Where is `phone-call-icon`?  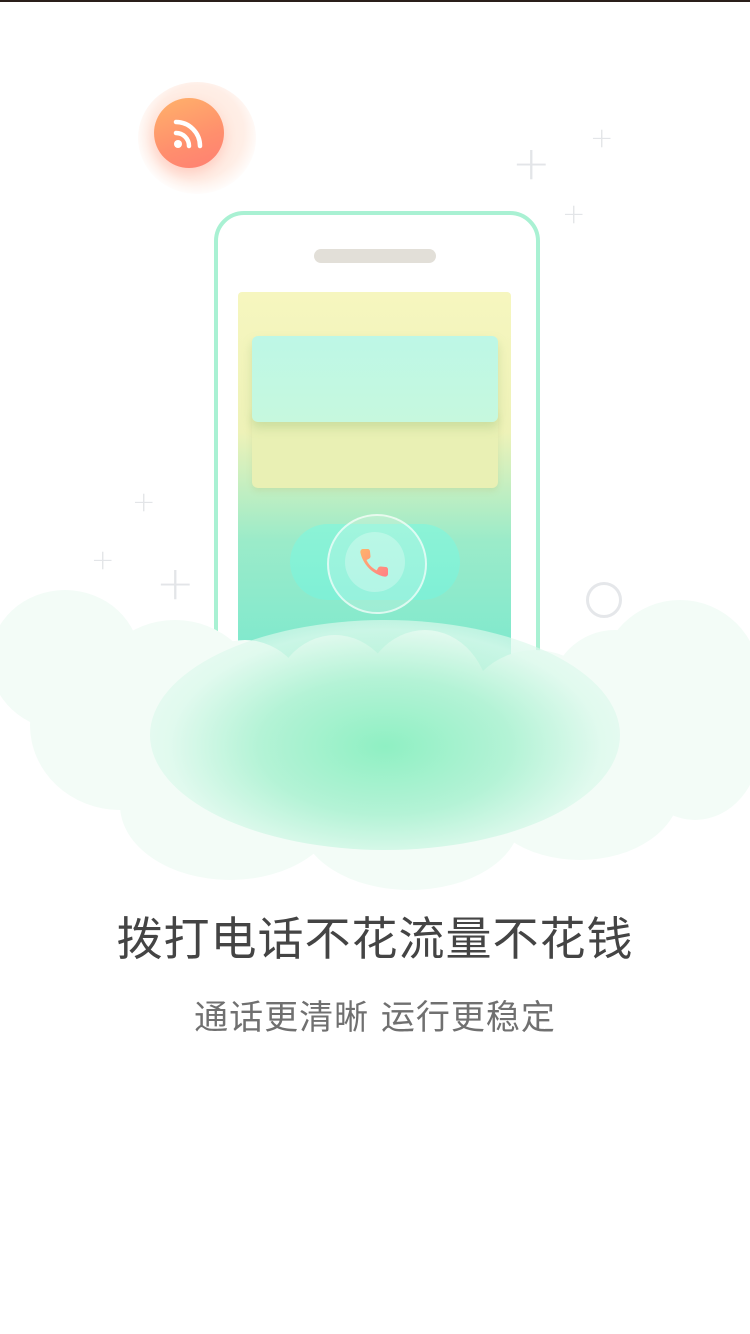
phone-call-icon is located at coordinates (374, 563).